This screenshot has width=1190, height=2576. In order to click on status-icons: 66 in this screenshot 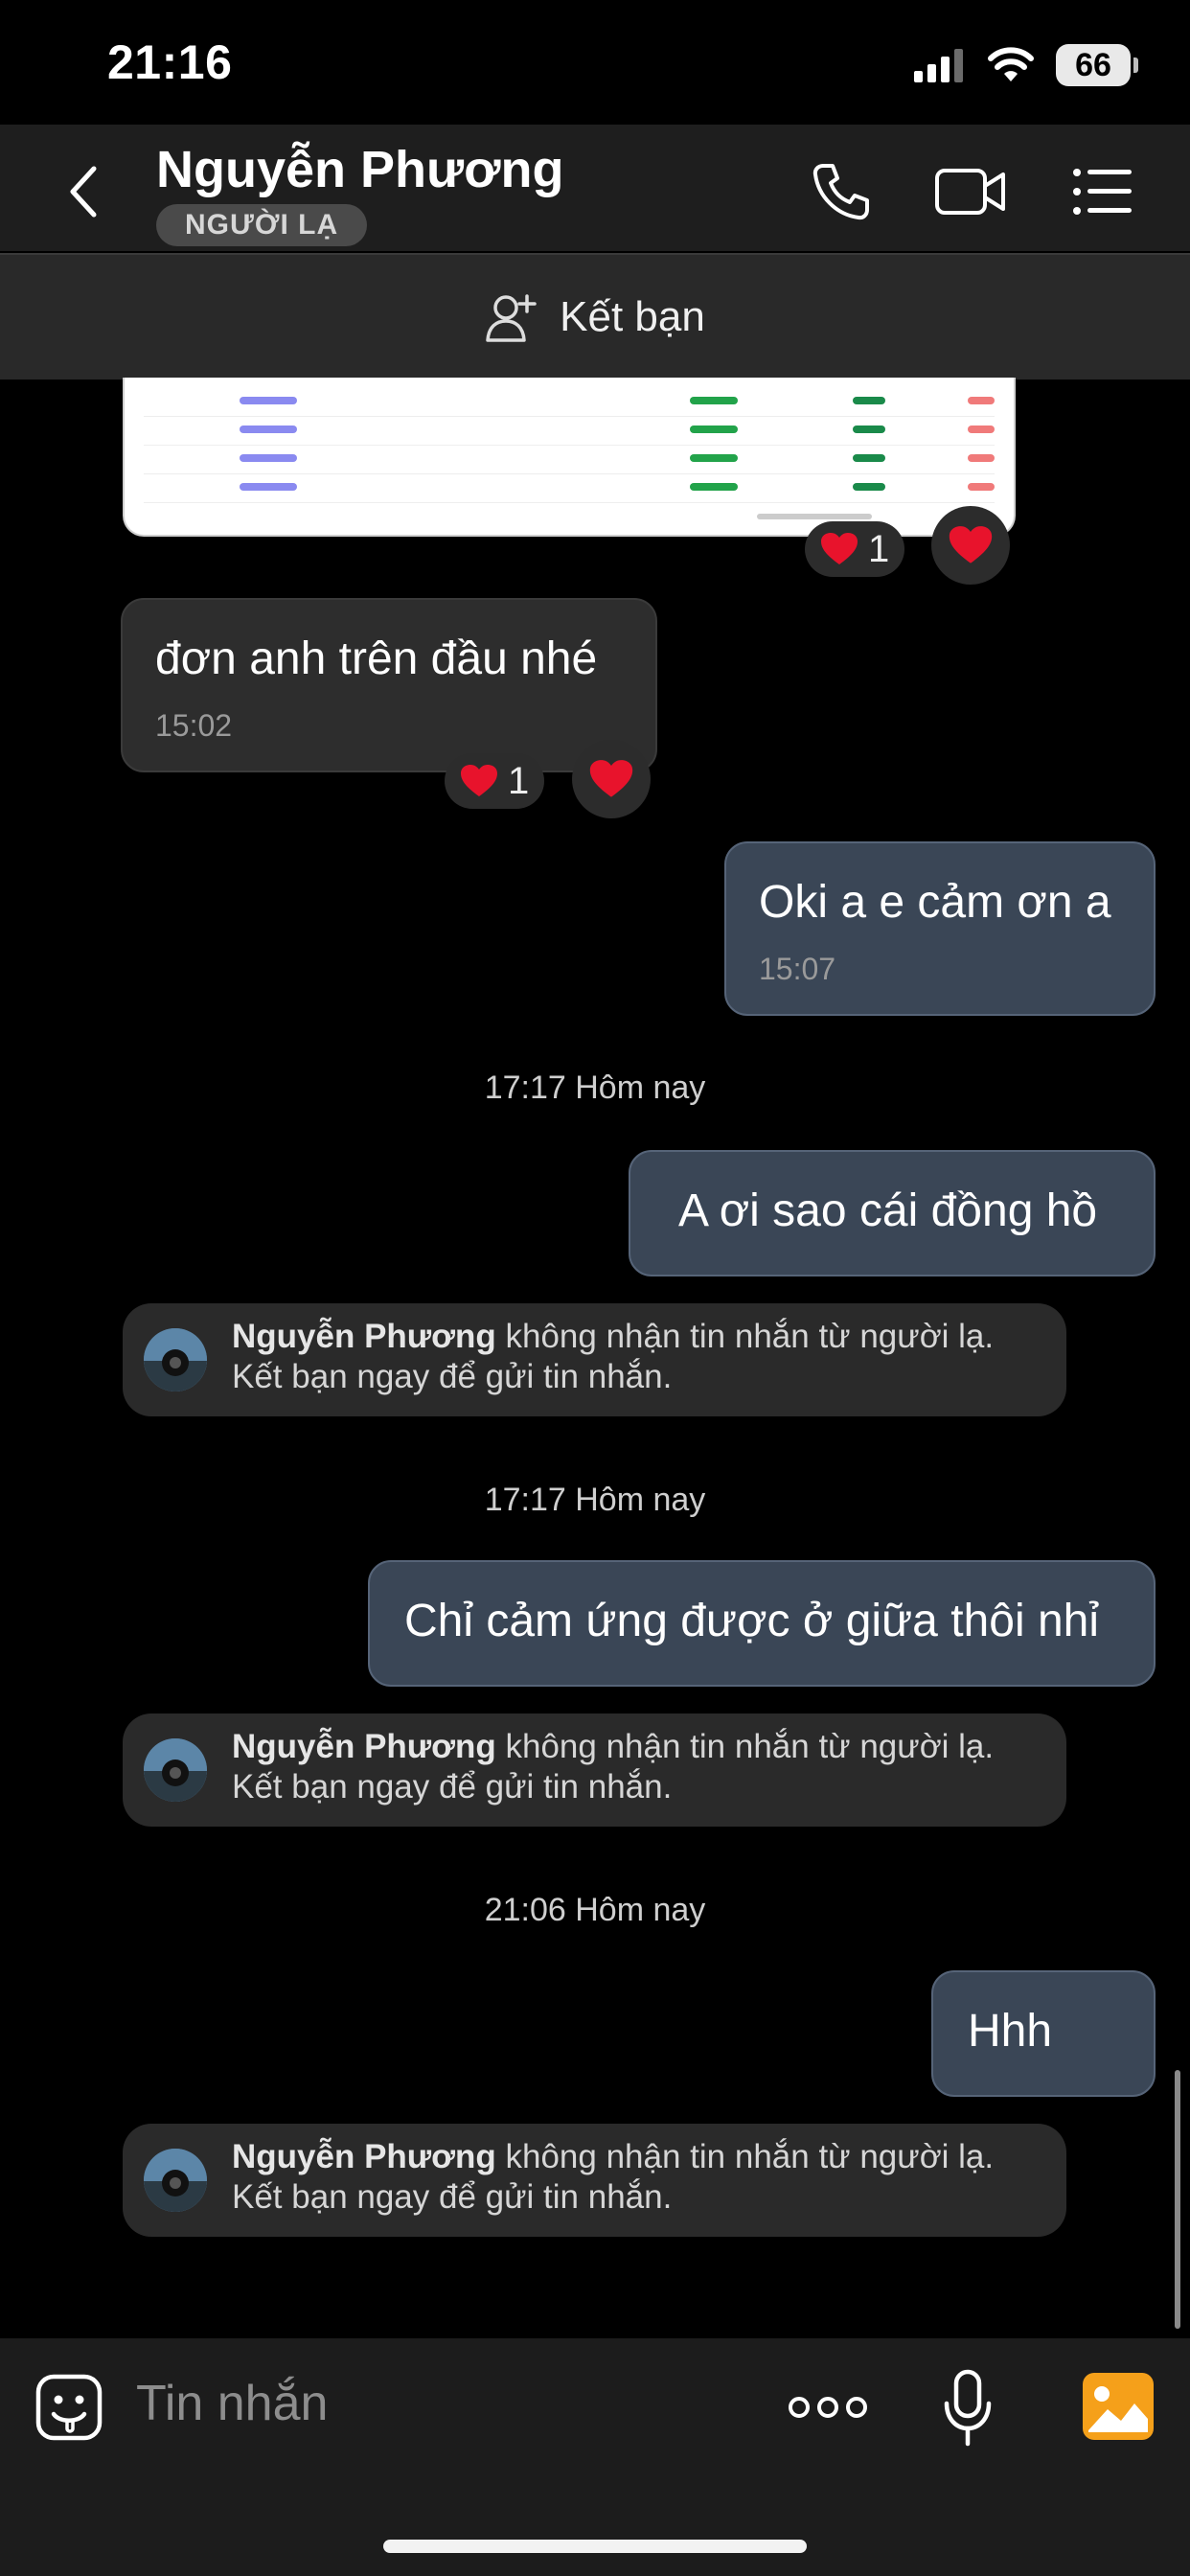, I will do `click(1026, 65)`.